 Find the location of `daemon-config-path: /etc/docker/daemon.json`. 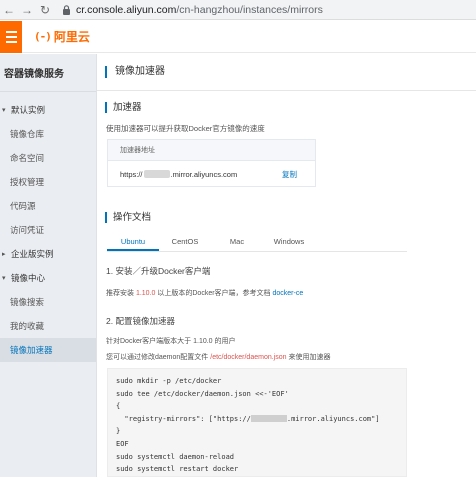

daemon-config-path: /etc/docker/daemon.json is located at coordinates (248, 357).